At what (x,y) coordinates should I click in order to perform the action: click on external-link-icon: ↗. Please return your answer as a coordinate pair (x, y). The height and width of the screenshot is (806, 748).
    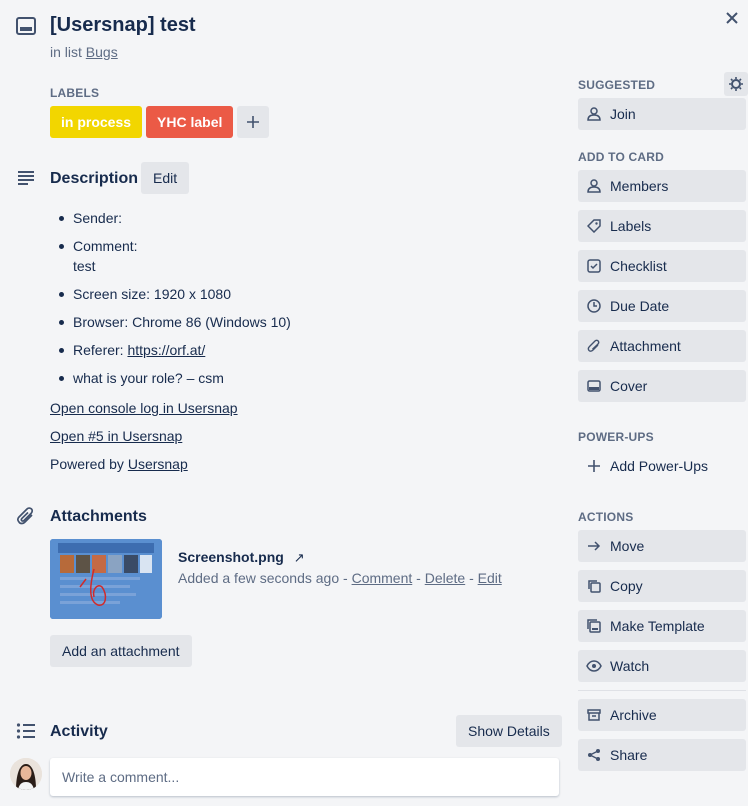
    Looking at the image, I should click on (299, 557).